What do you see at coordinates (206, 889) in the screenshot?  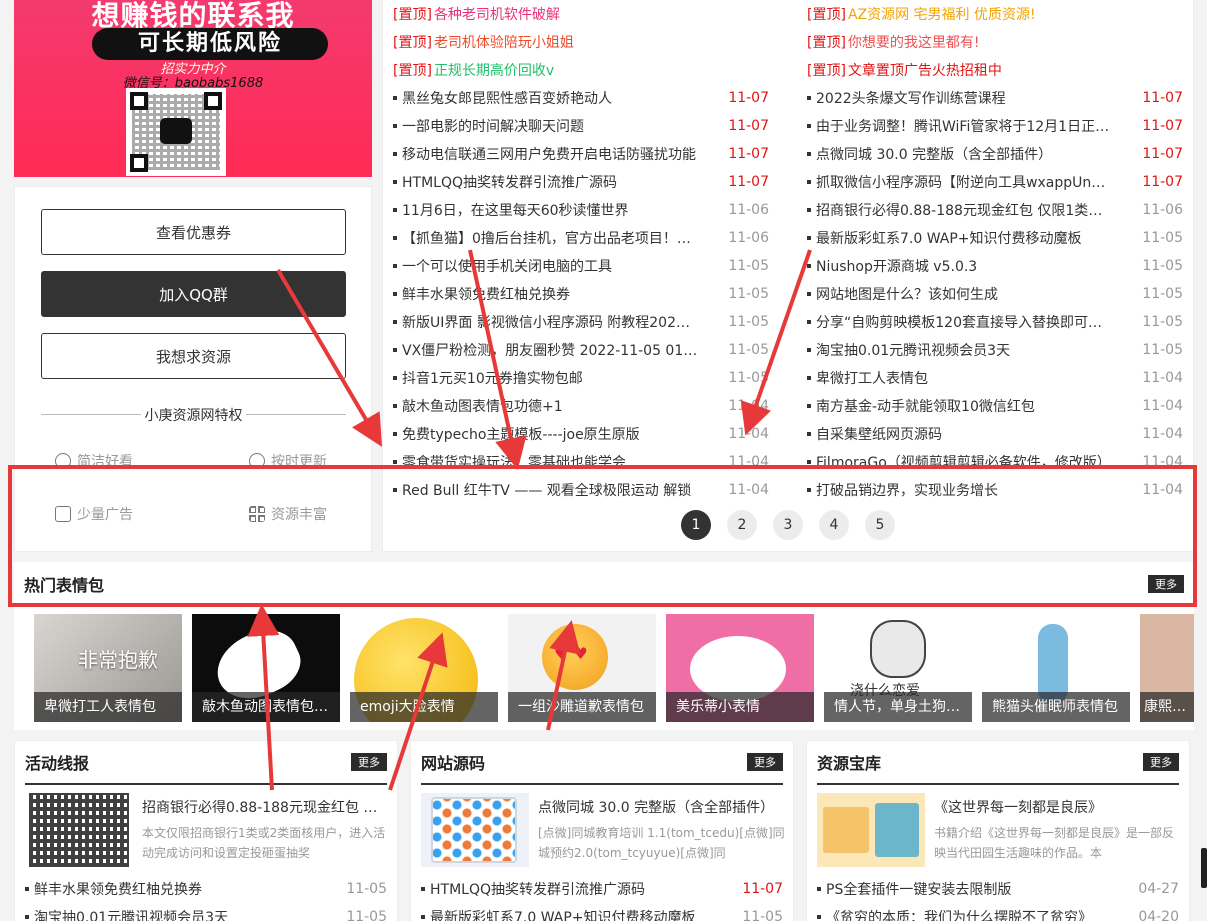 I see `list-item: 鲜丰水果领免费红柚兑换券 11-05` at bounding box center [206, 889].